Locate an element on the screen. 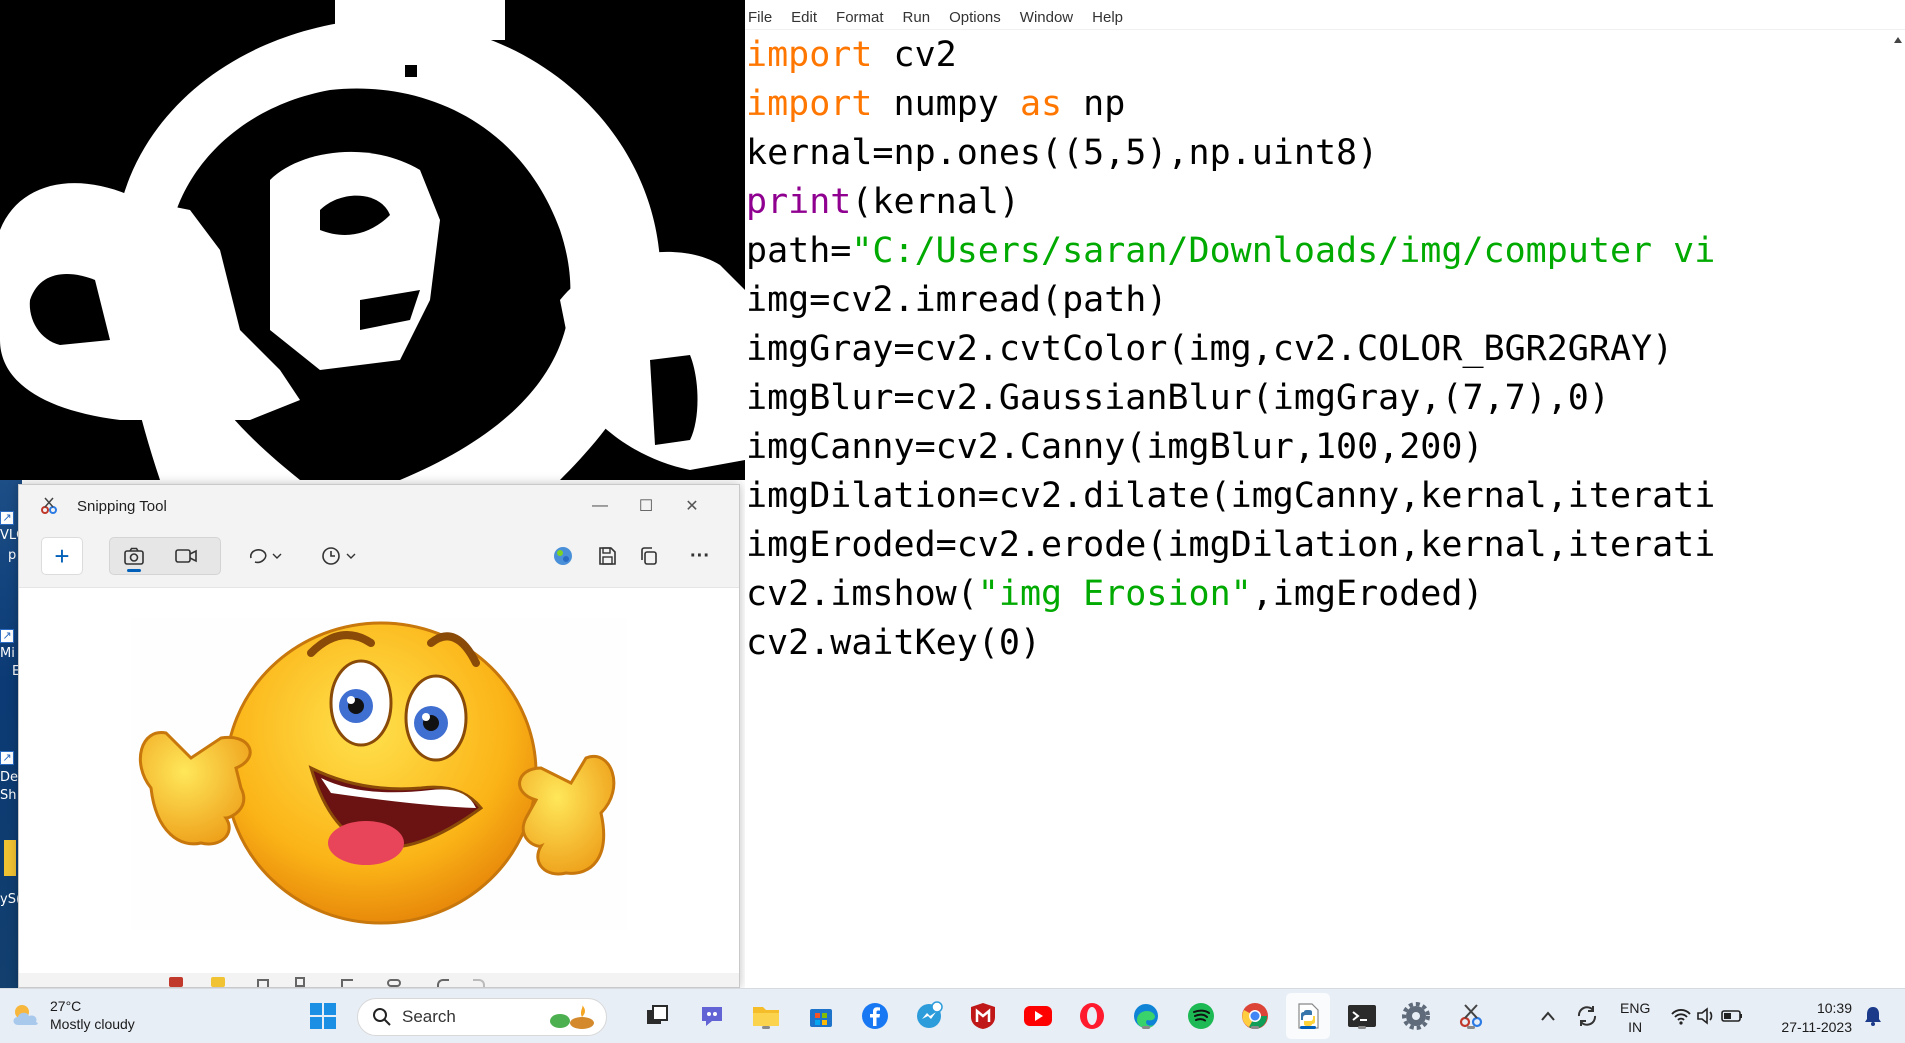 This screenshot has width=1905, height=1043. snipping-tool-icon is located at coordinates (49, 505).